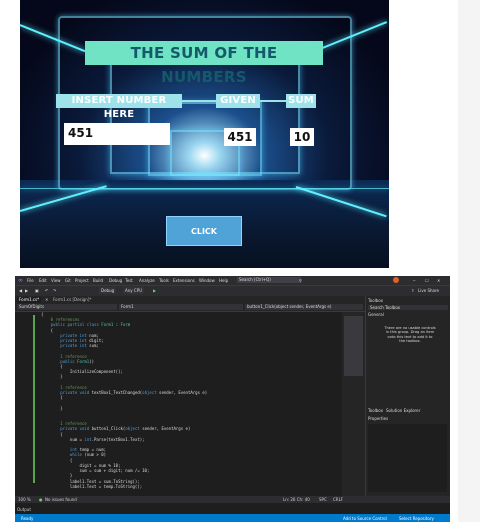 This screenshot has width=480, height=522. Describe the element at coordinates (108, 290) in the screenshot. I see `config-select: Debug` at that location.